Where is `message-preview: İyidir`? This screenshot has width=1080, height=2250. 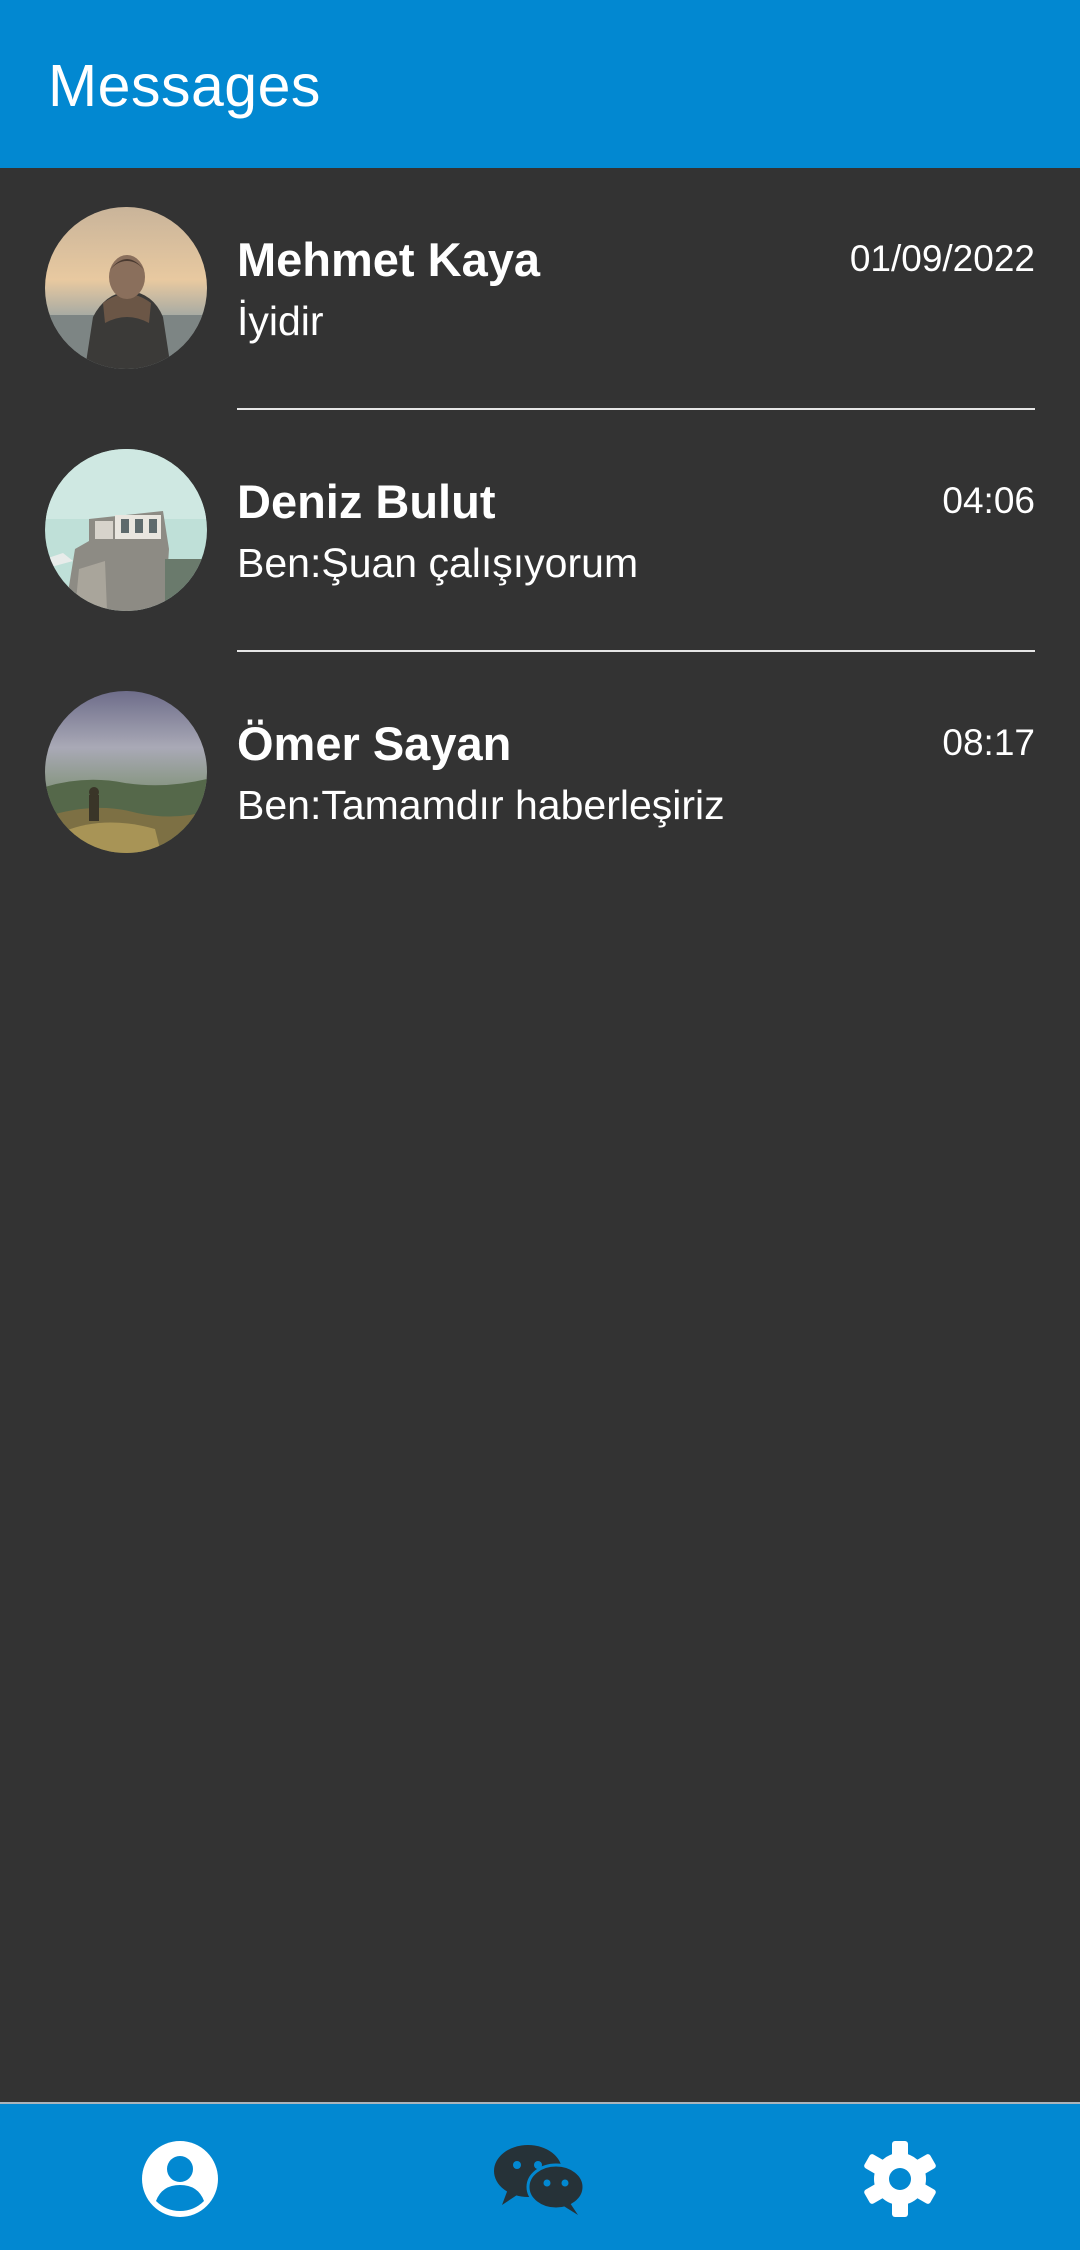 message-preview: İyidir is located at coordinates (280, 321).